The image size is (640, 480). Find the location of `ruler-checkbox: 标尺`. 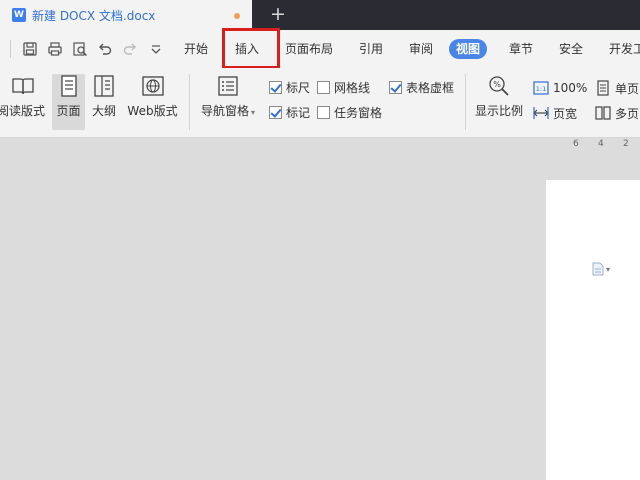

ruler-checkbox: 标尺 is located at coordinates (289, 87).